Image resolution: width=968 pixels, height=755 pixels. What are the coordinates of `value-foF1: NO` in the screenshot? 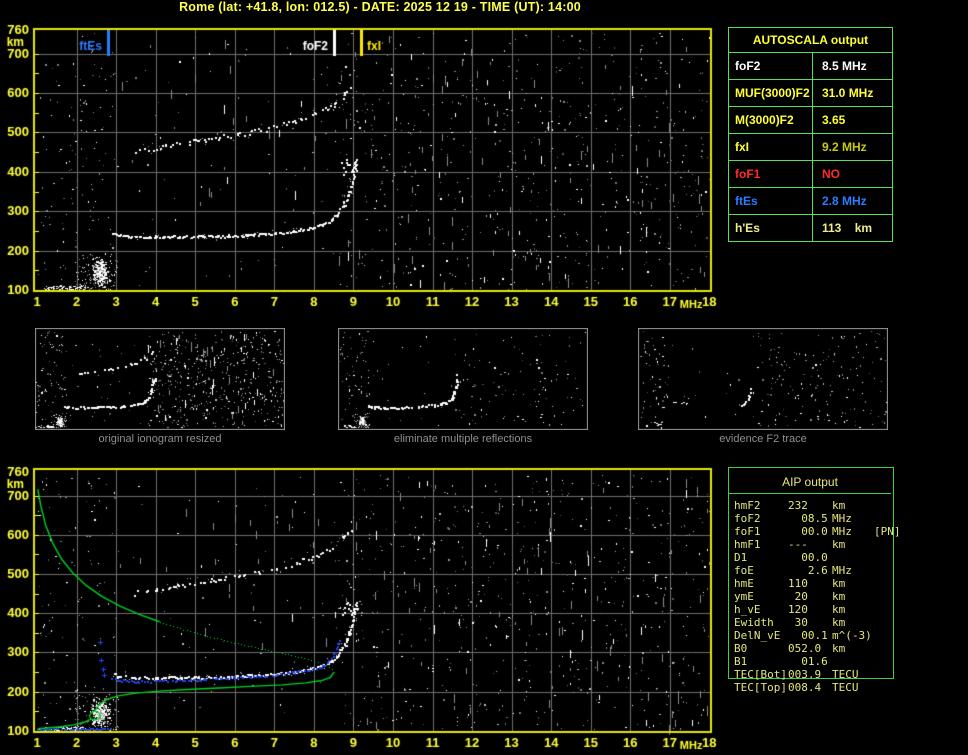 It's located at (831, 174).